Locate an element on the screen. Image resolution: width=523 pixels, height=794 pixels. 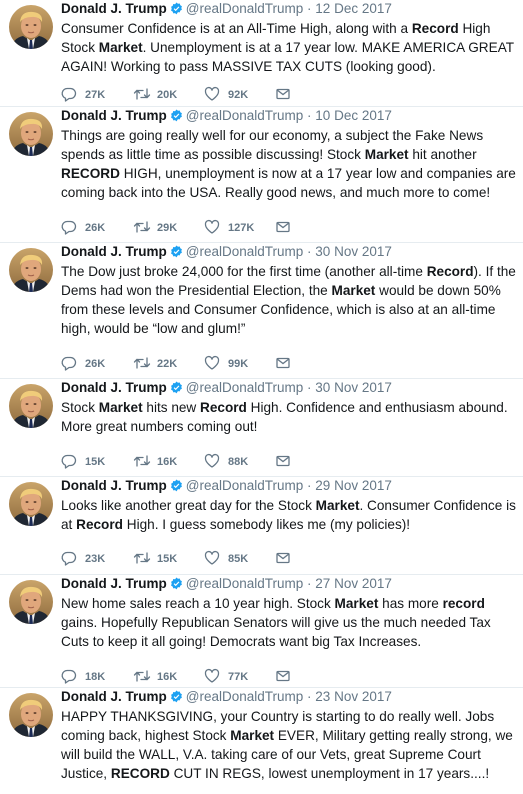
retweet-count: 29K is located at coordinates (167, 228).